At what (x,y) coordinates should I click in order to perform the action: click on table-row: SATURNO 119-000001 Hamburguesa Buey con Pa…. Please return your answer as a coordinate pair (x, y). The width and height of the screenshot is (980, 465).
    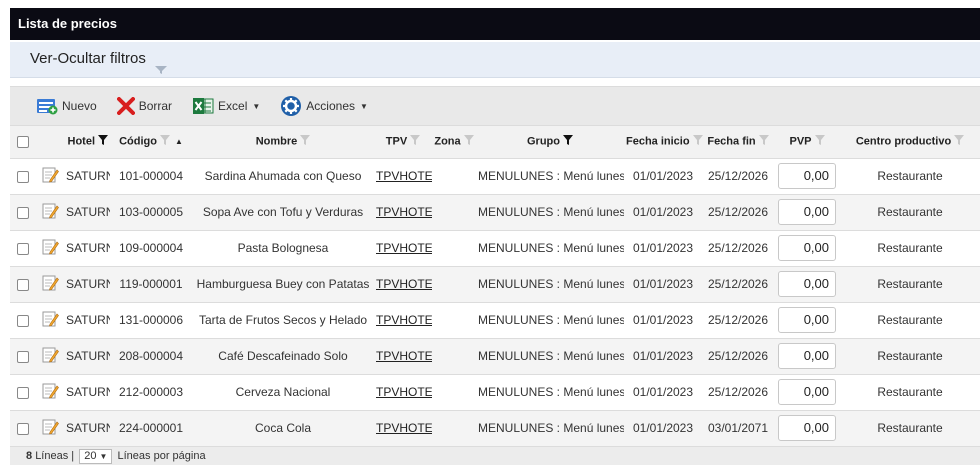
    Looking at the image, I should click on (495, 284).